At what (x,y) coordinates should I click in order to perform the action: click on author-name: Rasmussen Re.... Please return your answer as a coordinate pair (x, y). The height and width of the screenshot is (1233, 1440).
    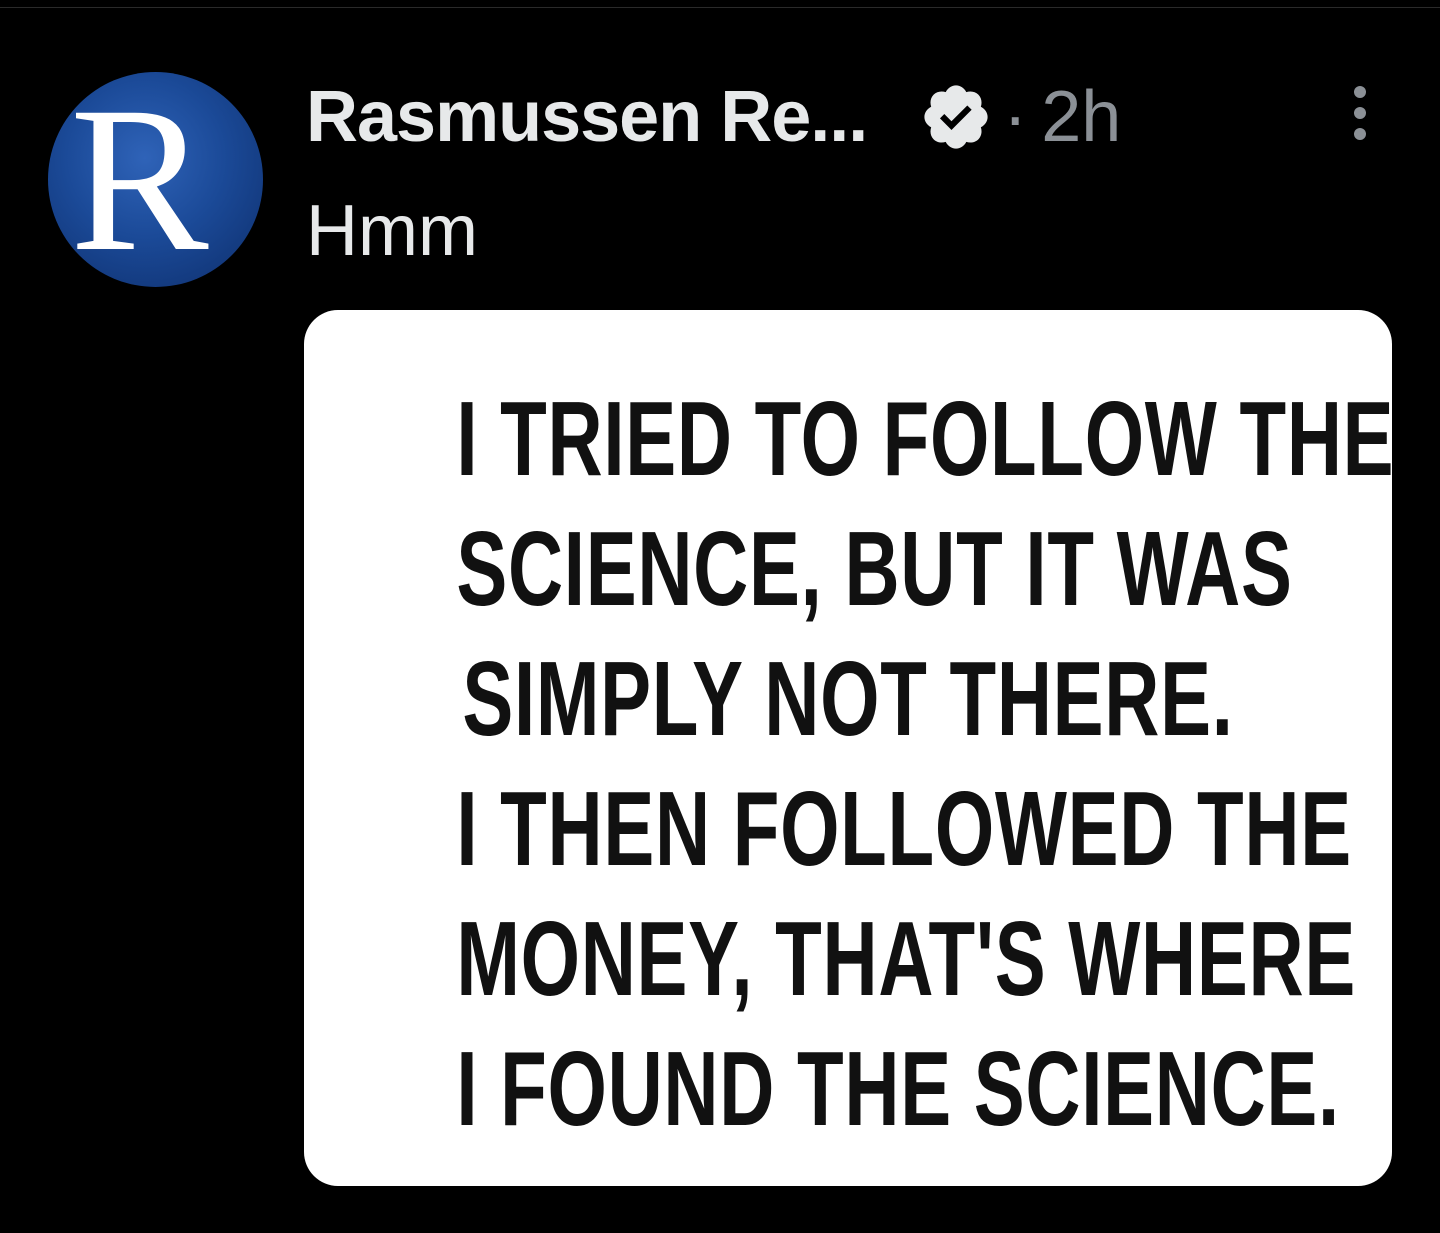
    Looking at the image, I should click on (587, 117).